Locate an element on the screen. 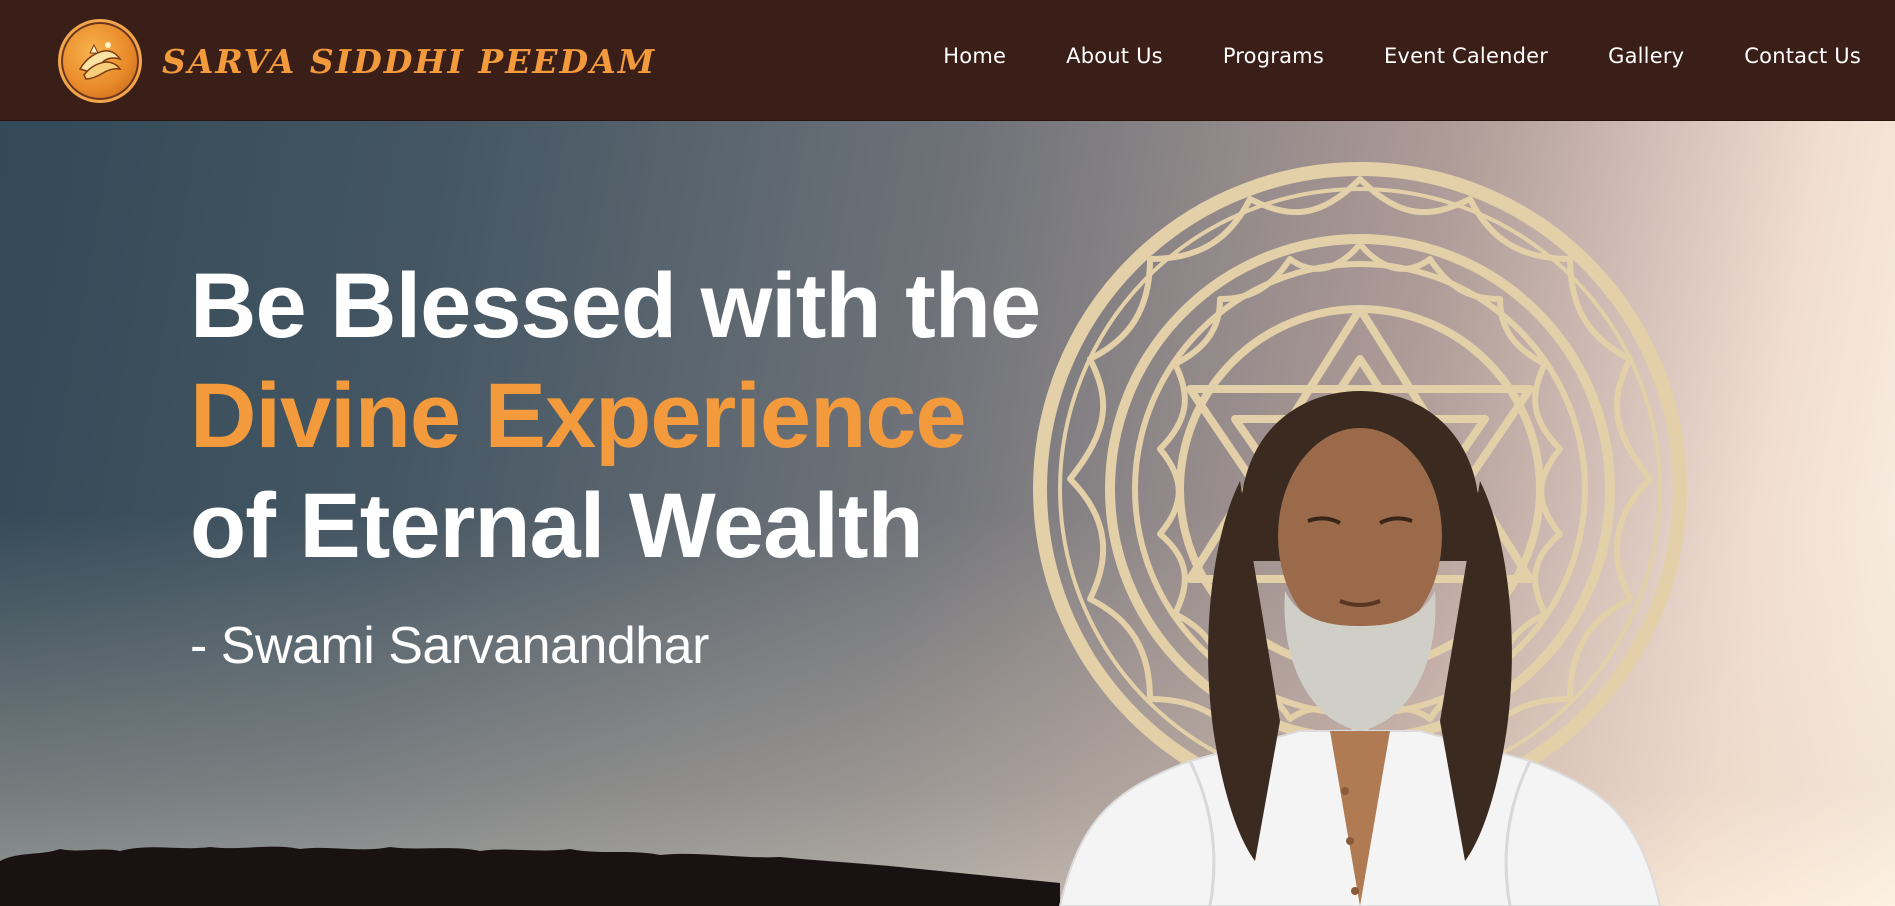 This screenshot has width=1895, height=906. headline-line-2: Divine Experience is located at coordinates (578, 416).